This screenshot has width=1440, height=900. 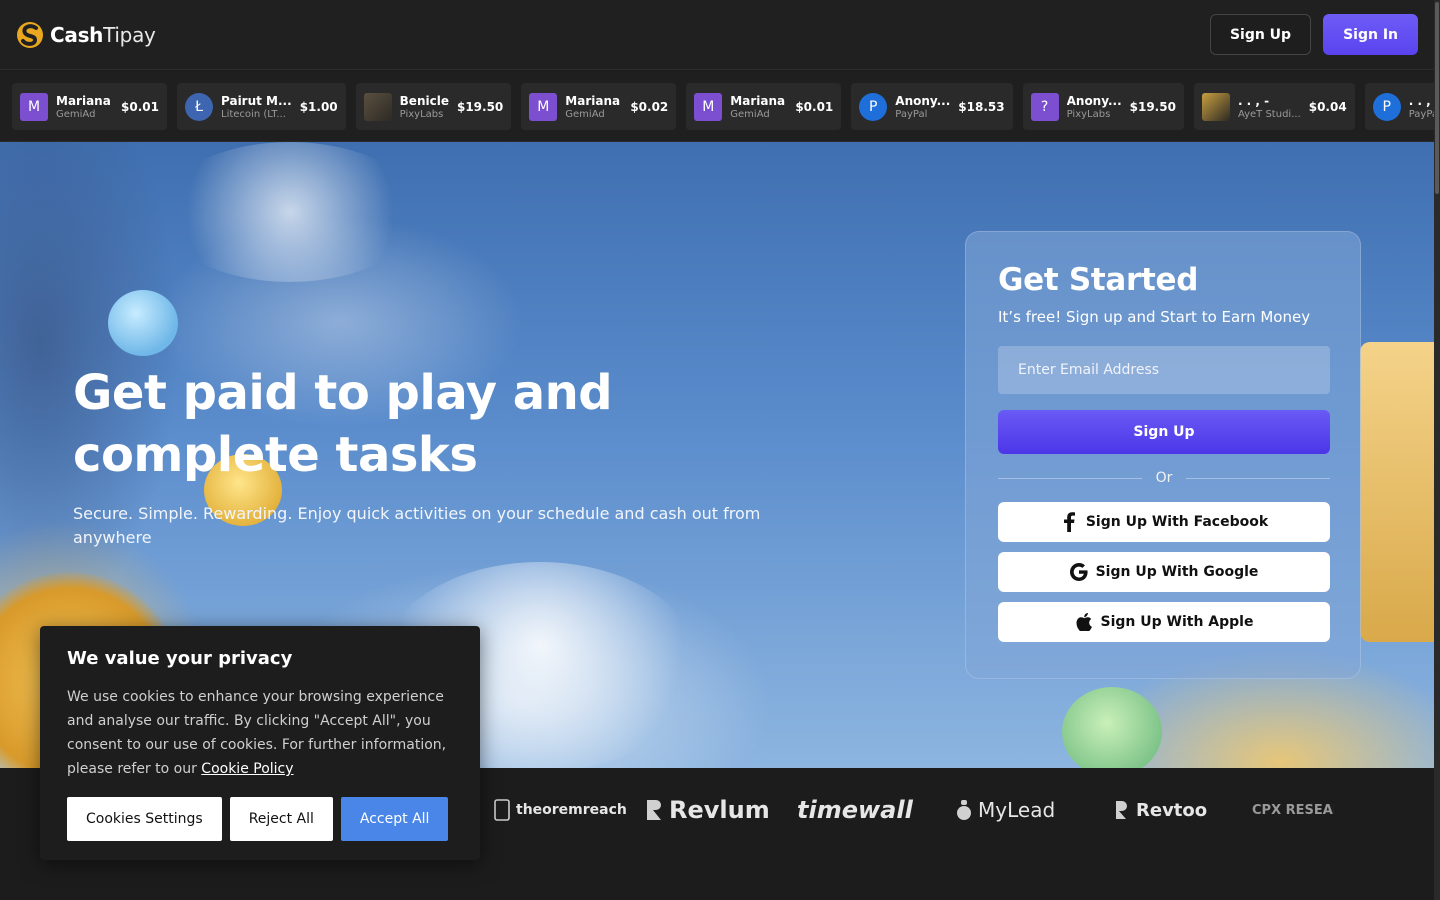 I want to click on header-signup-button: Sign Up, so click(x=1260, y=34).